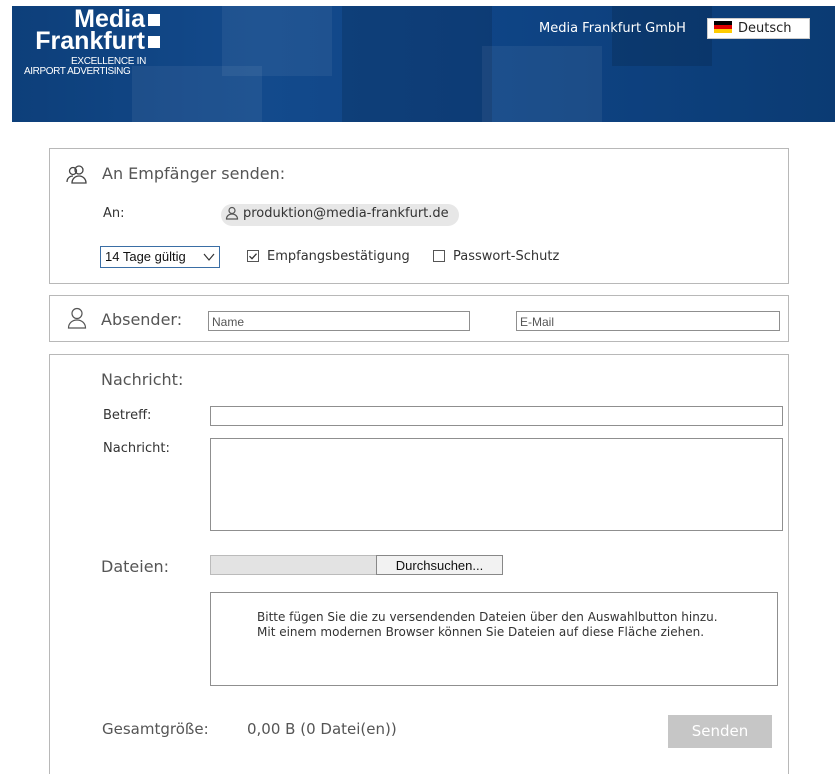 The height and width of the screenshot is (774, 835). What do you see at coordinates (77, 71) in the screenshot?
I see `logo-tagline2: AIRPORT ADVERTISING` at bounding box center [77, 71].